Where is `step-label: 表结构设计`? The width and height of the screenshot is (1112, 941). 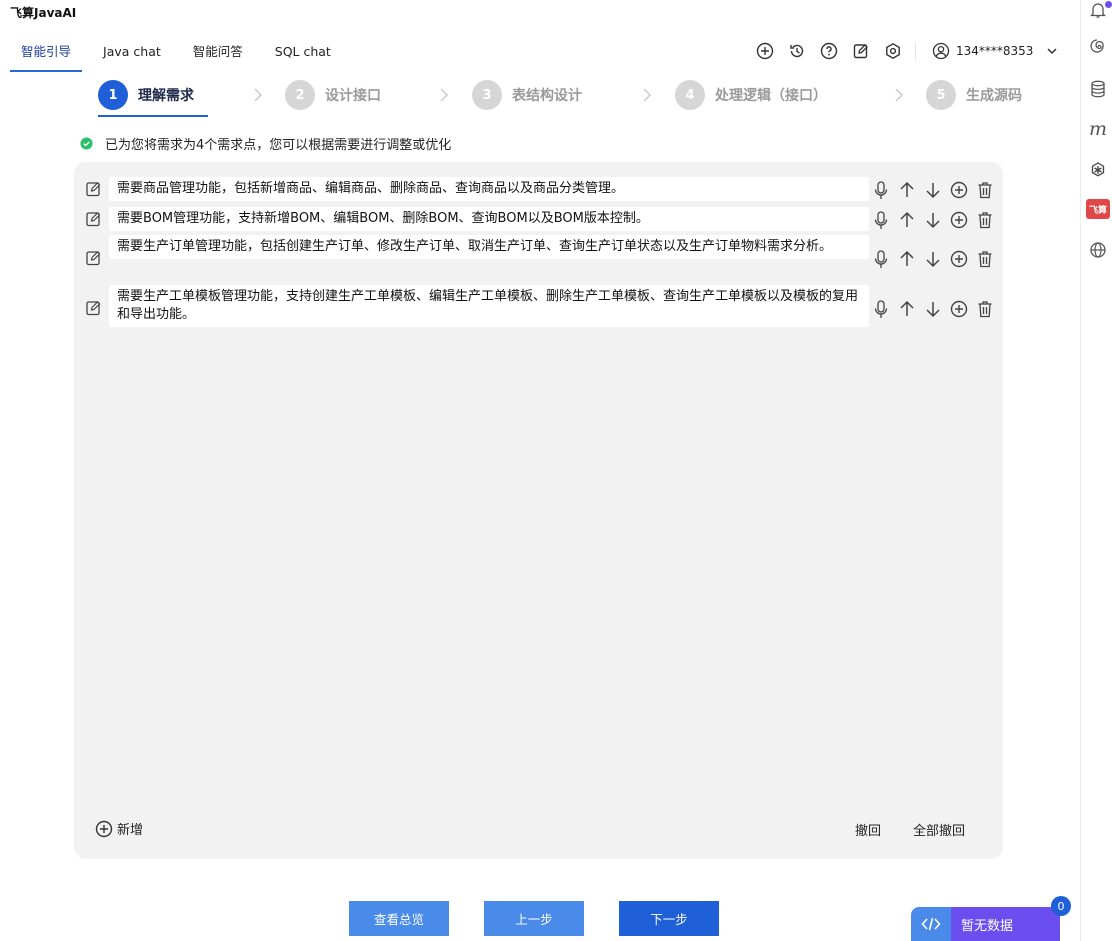 step-label: 表结构设计 is located at coordinates (547, 96).